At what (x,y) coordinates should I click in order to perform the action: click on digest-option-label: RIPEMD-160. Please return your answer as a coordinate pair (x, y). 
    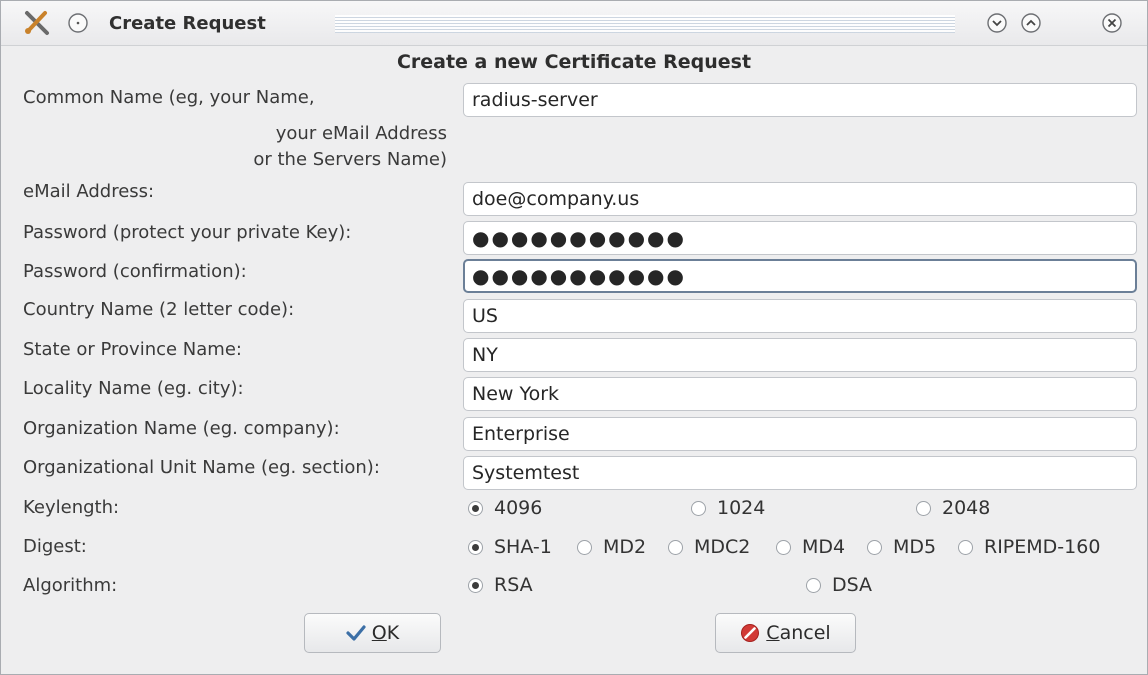
    Looking at the image, I should click on (1042, 547).